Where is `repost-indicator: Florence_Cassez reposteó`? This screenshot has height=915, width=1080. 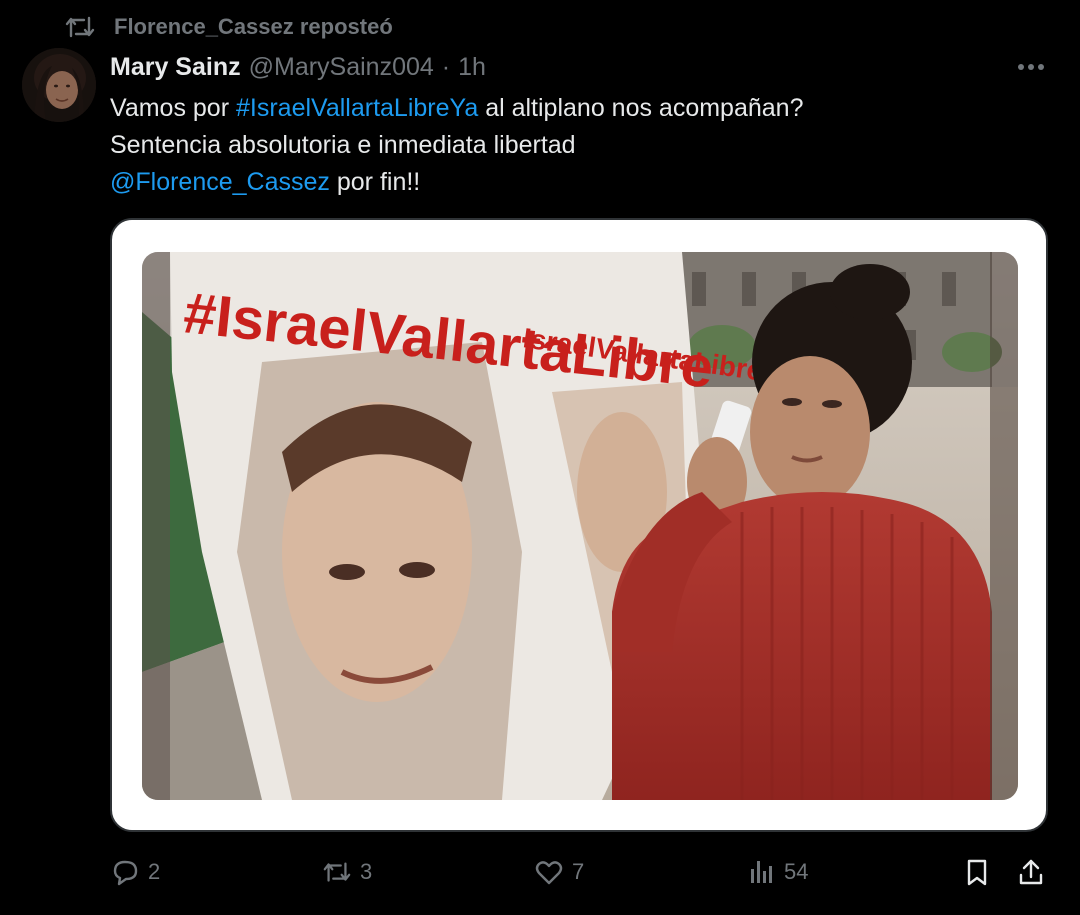 repost-indicator: Florence_Cassez reposteó is located at coordinates (228, 27).